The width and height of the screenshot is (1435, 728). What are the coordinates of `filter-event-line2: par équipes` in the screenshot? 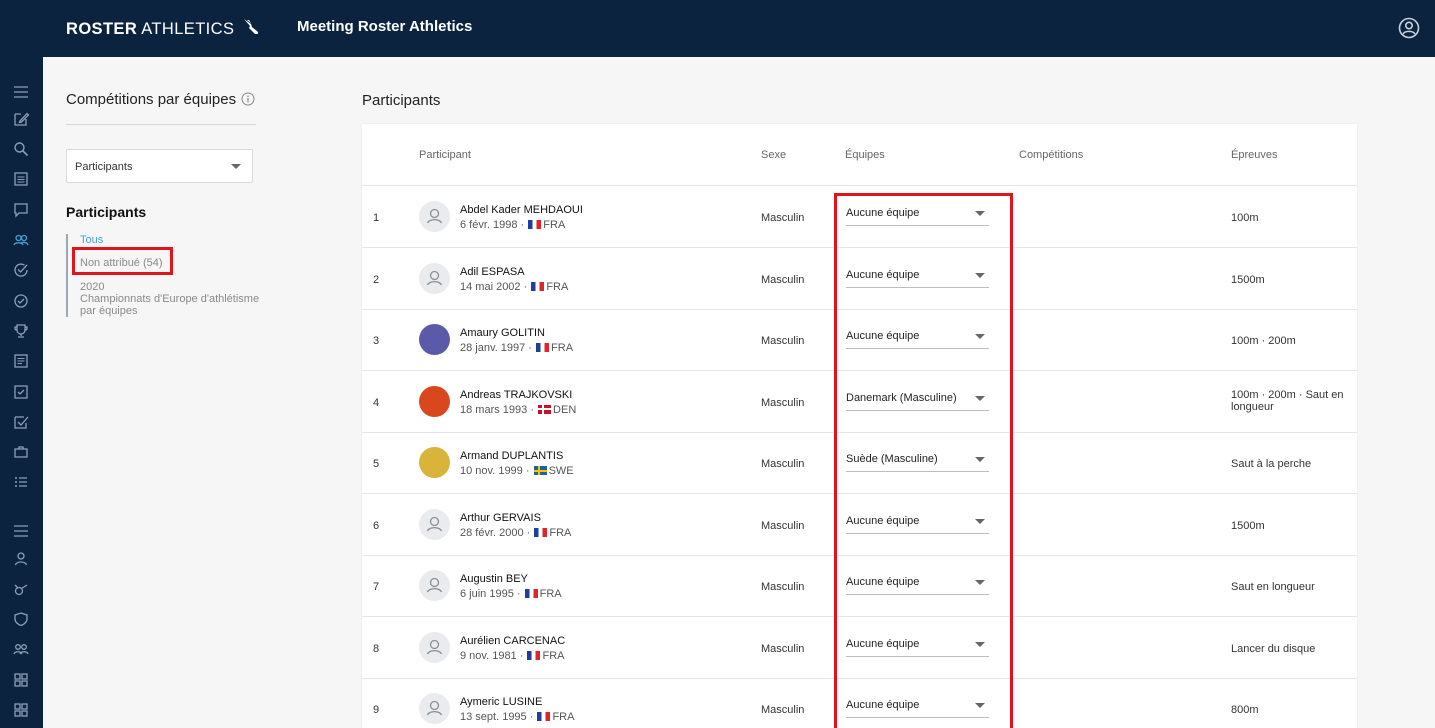 It's located at (109, 311).